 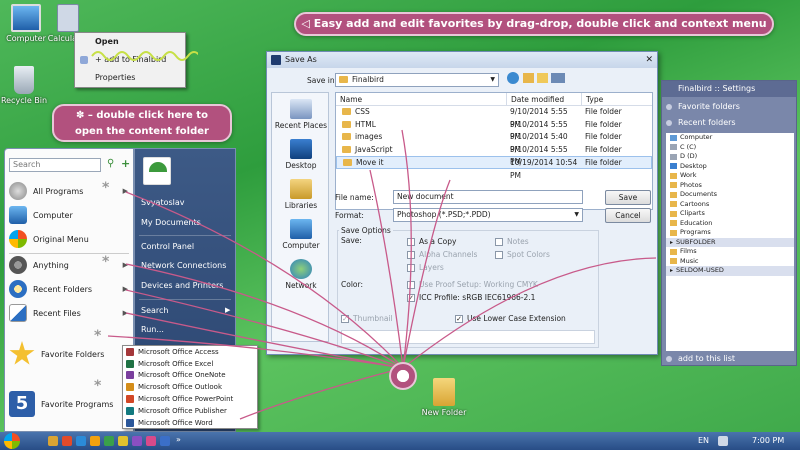 I want to click on taskbar: » EN 7:00 PM, so click(x=400, y=441).